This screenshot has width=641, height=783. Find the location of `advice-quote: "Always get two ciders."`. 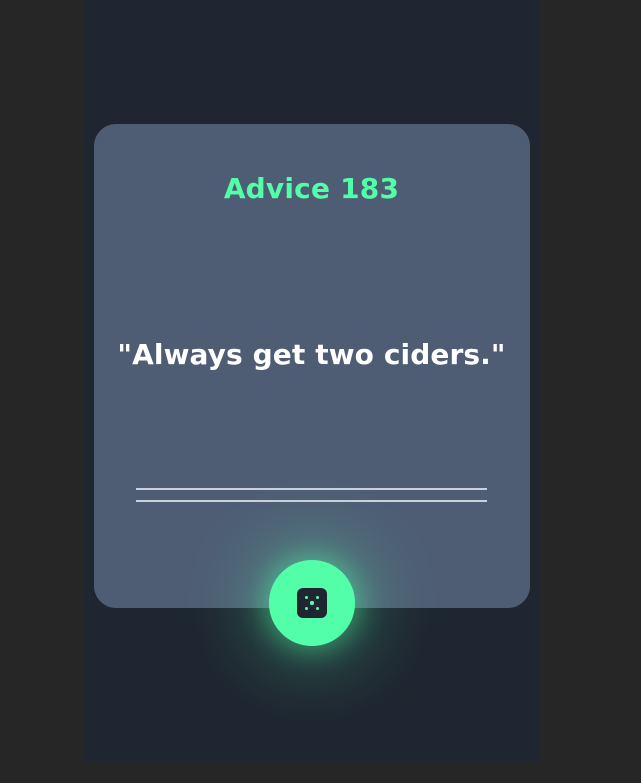

advice-quote: "Always get two ciders." is located at coordinates (311, 354).